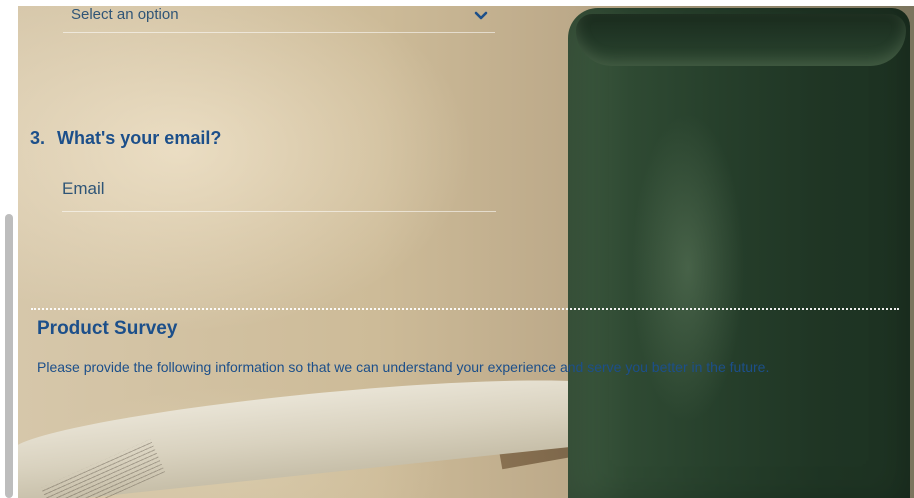 This screenshot has height=498, width=914. What do you see at coordinates (139, 137) in the screenshot?
I see `question-label: What's your email?` at bounding box center [139, 137].